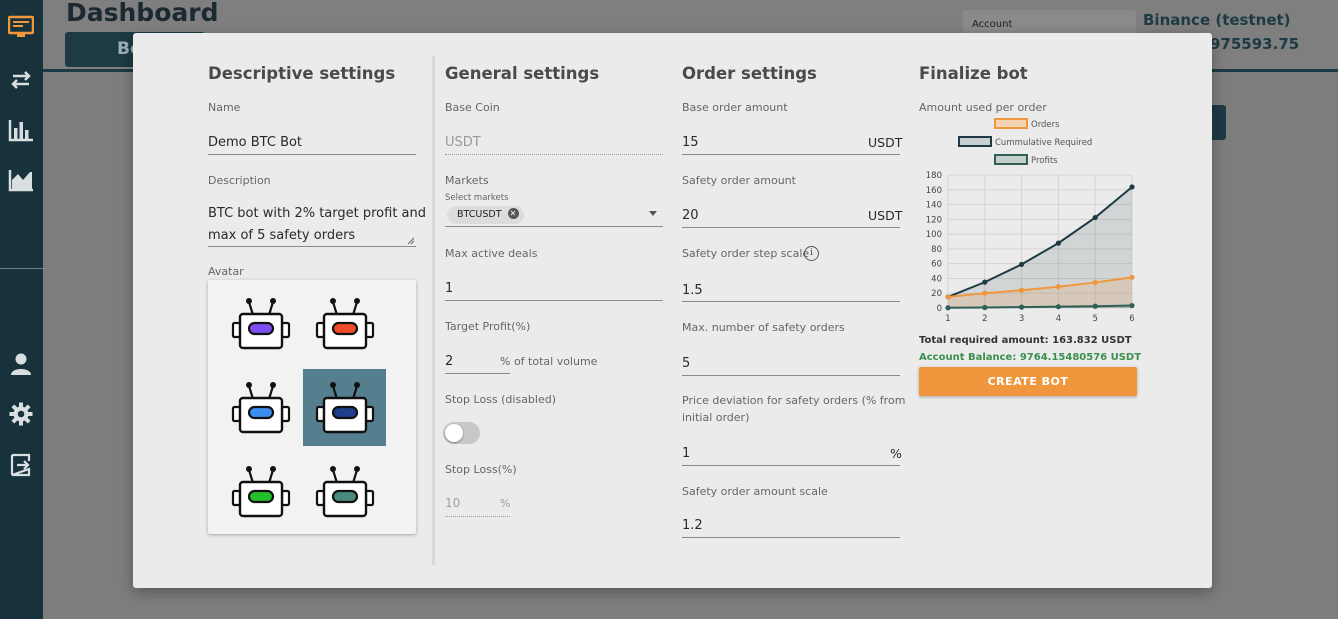 The width and height of the screenshot is (1338, 619). What do you see at coordinates (467, 180) in the screenshot?
I see `markets-label: Markets` at bounding box center [467, 180].